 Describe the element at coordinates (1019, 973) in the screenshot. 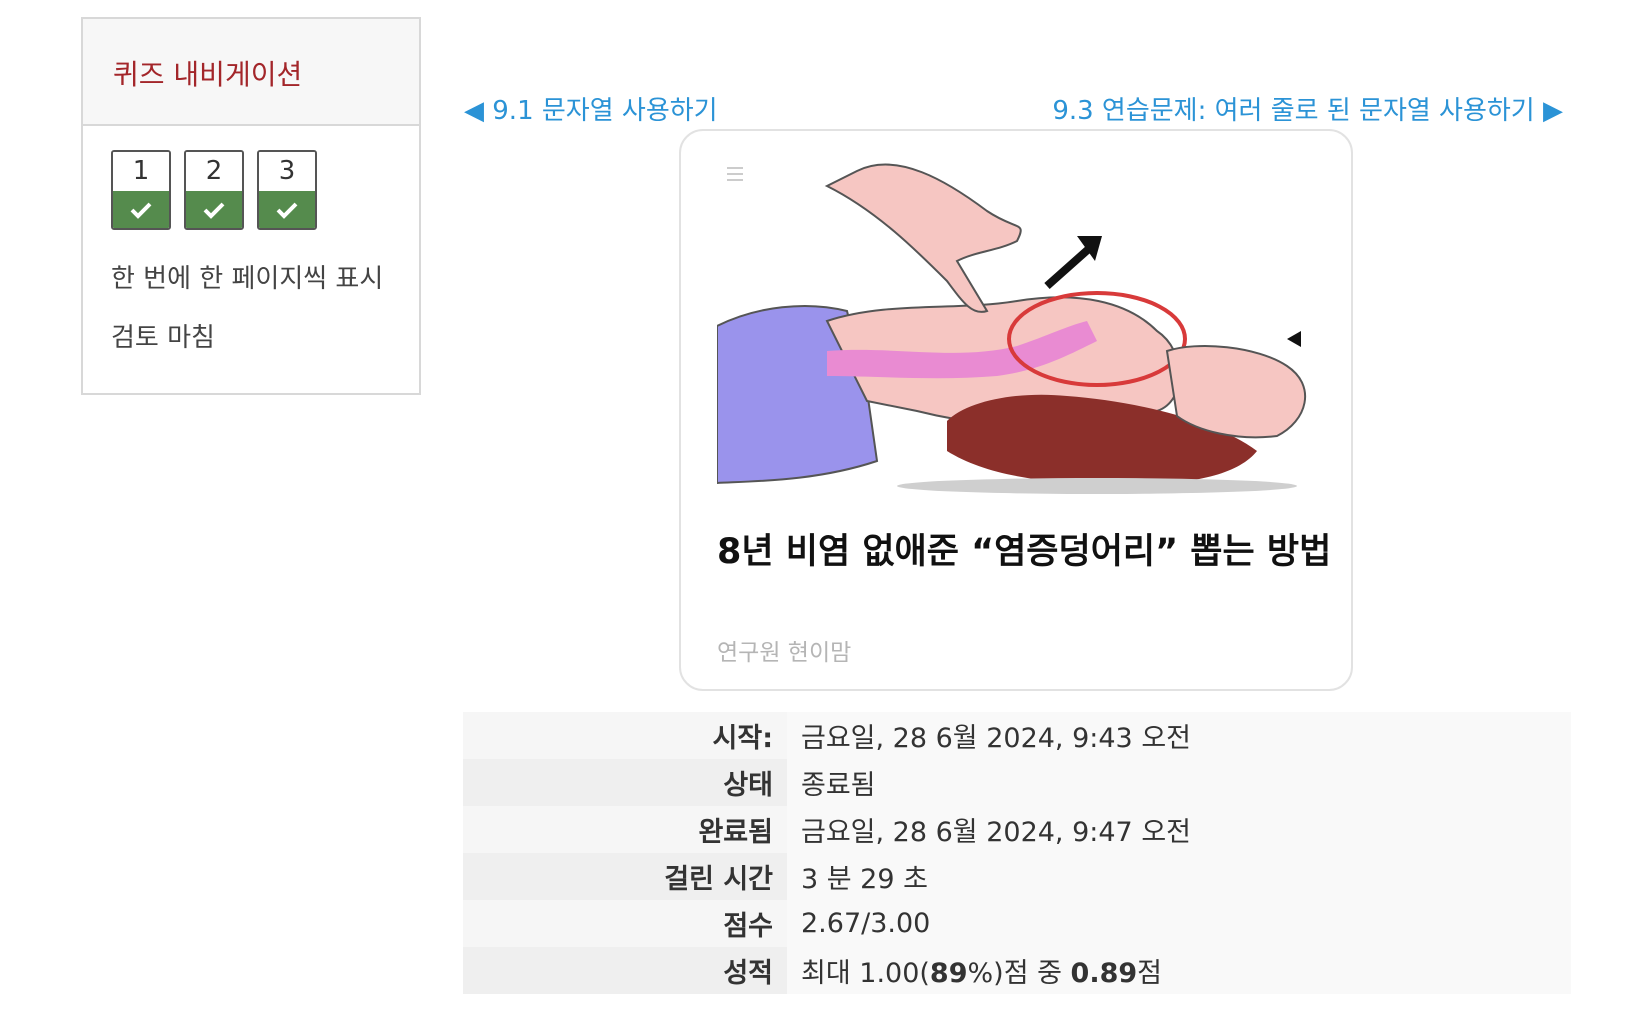

I see `grade-middle: %)점 중` at that location.